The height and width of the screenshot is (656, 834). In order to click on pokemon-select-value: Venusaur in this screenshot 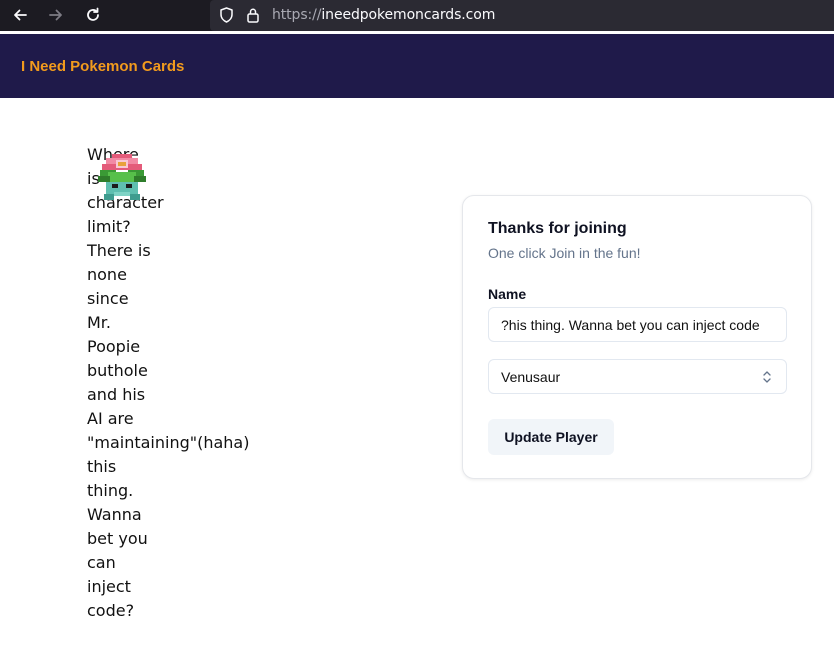, I will do `click(531, 377)`.